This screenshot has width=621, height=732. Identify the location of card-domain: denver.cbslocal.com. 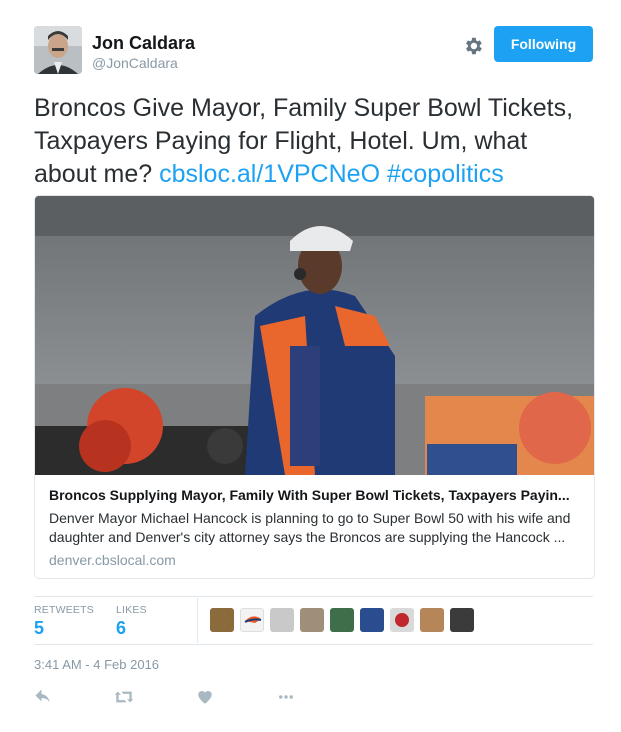
(315, 560).